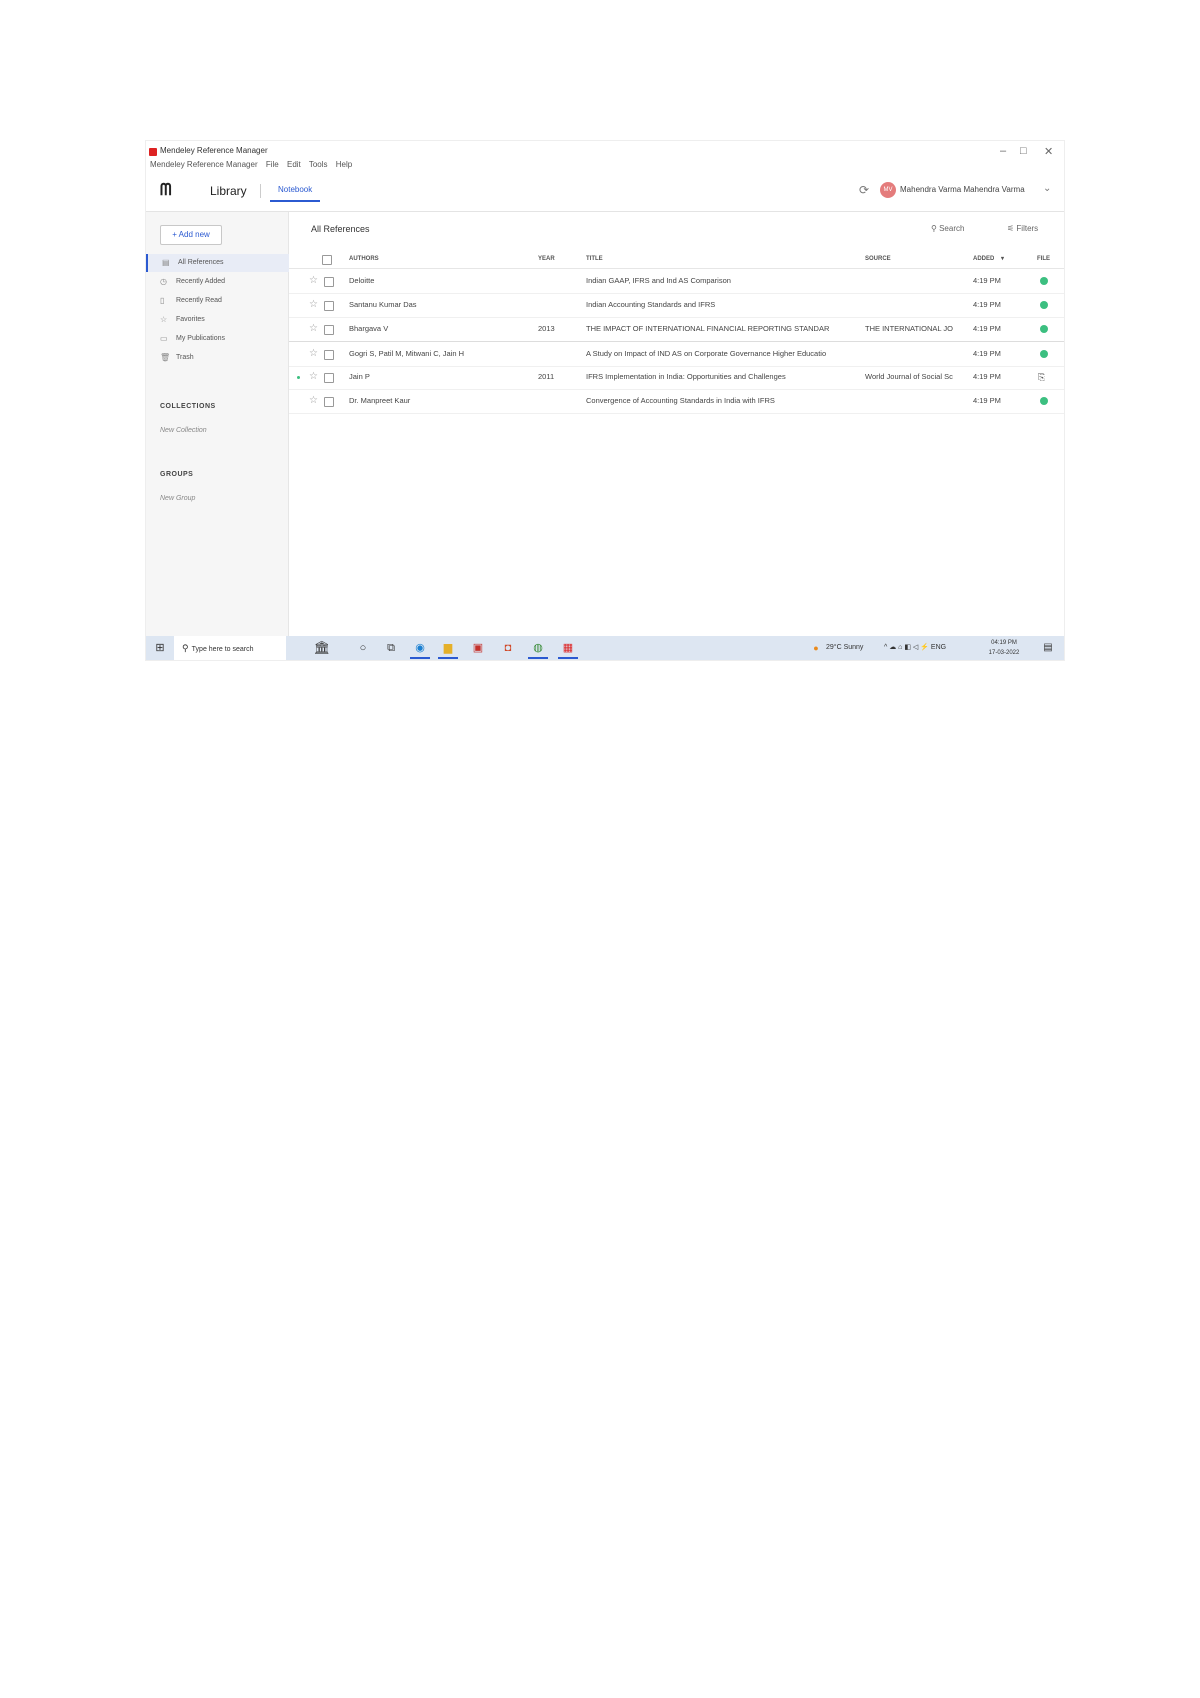 The image size is (1200, 1698). I want to click on user-name: Mahendra Varma Mahendra Varma, so click(962, 189).